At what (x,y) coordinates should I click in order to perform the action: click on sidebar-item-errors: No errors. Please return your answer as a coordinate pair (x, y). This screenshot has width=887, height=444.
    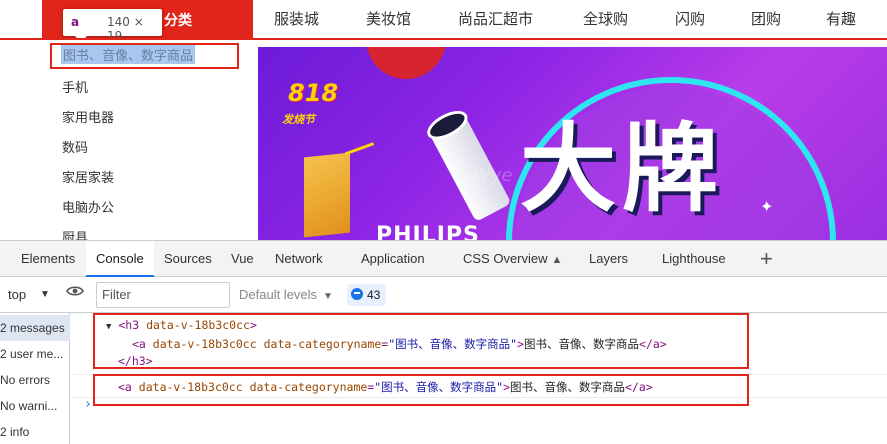
    Looking at the image, I should click on (35, 380).